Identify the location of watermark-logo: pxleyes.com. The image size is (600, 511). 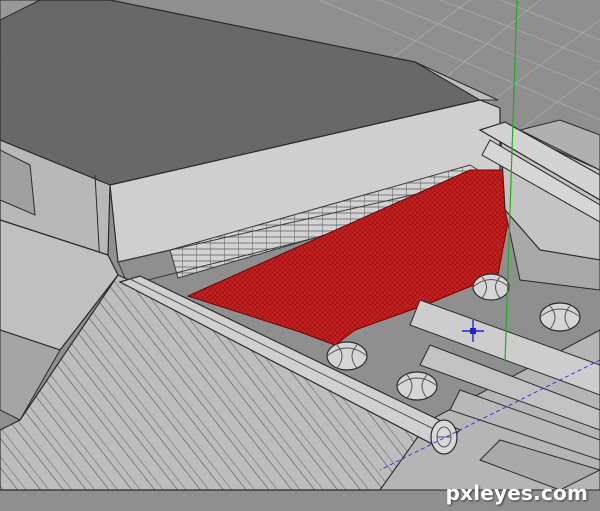
(516, 493).